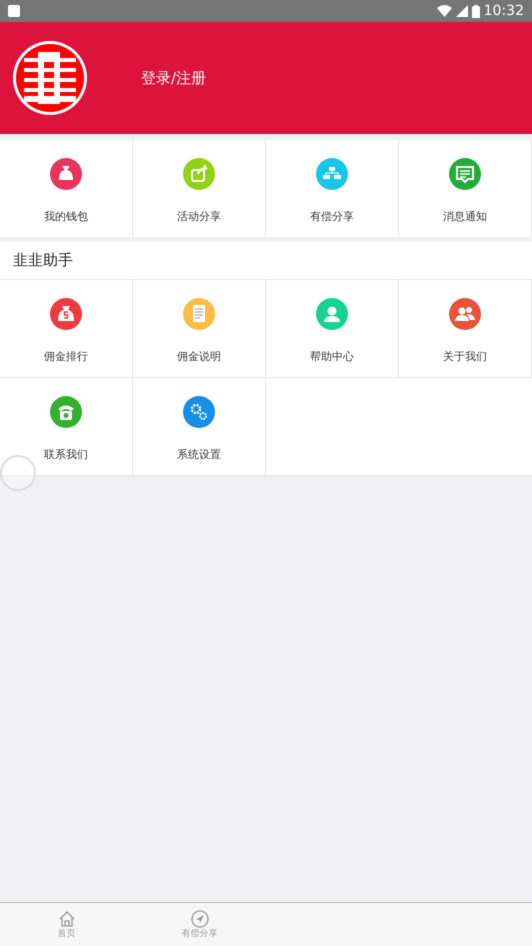 This screenshot has height=946, width=532. Describe the element at coordinates (199, 919) in the screenshot. I see `navigation-icon` at that location.